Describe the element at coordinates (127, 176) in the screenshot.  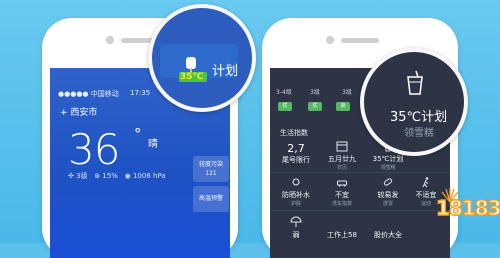
I see `pressure-icon: ◉` at that location.